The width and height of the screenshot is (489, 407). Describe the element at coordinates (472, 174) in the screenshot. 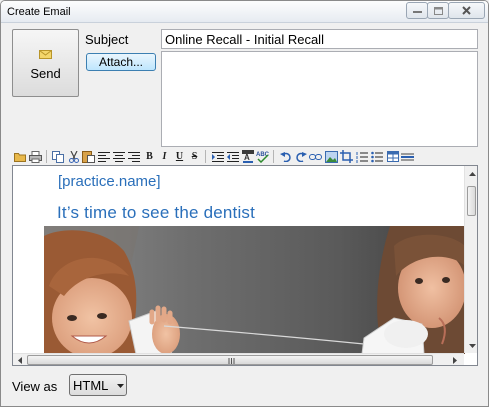

I see `scroll-up-arrow-icon` at that location.